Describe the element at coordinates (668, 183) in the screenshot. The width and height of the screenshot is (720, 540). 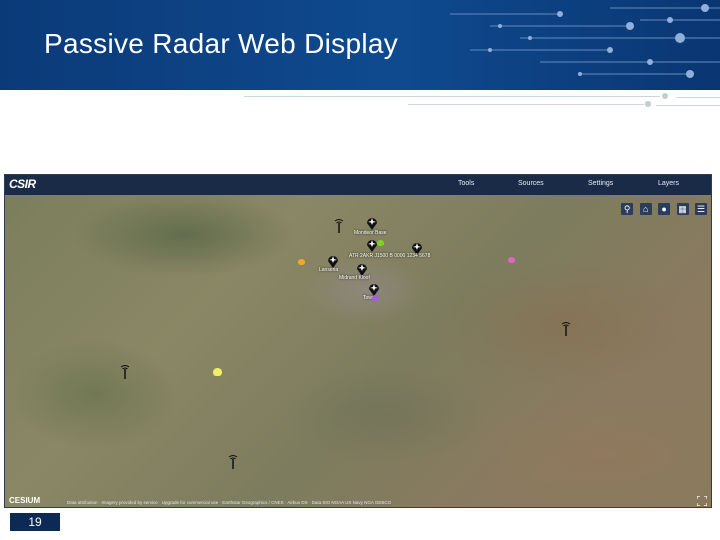
I see `nav-layers: Layers` at that location.